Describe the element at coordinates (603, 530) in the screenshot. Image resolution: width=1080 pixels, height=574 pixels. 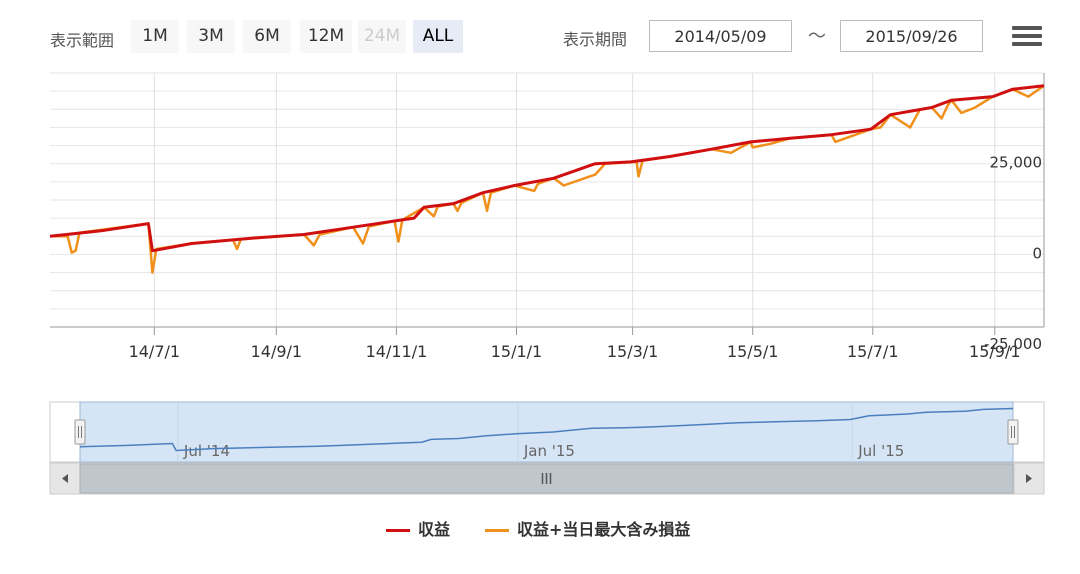
I see `legend-item-floating: 収益+当日最大含み損益` at that location.